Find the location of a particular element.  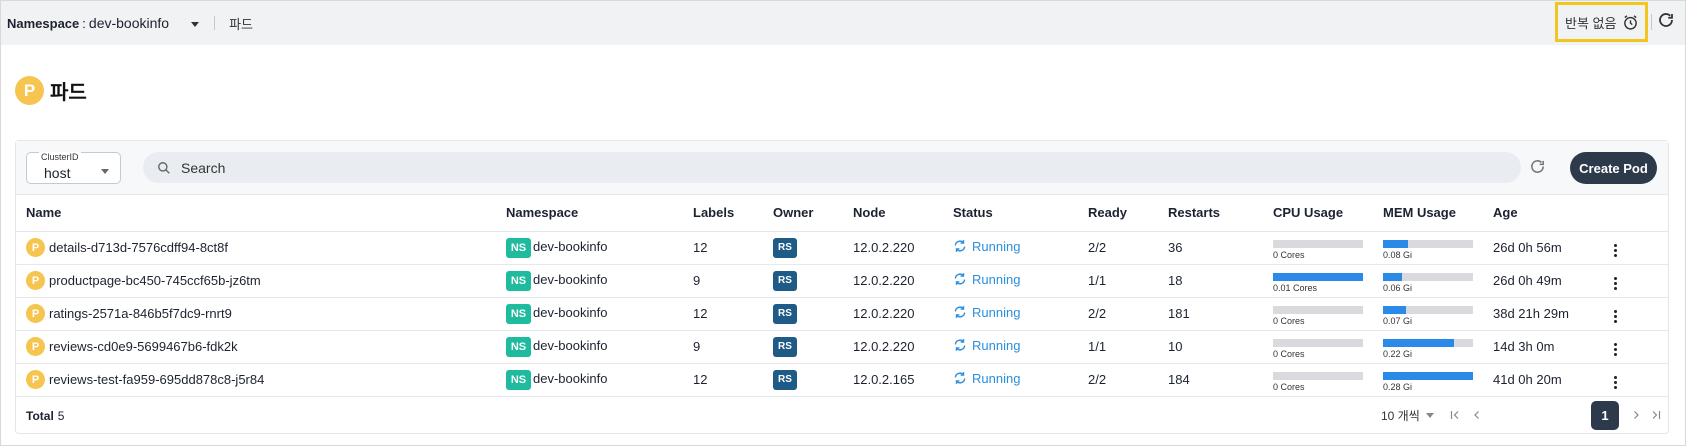

cell-ready: 1/1 is located at coordinates (1118, 281).